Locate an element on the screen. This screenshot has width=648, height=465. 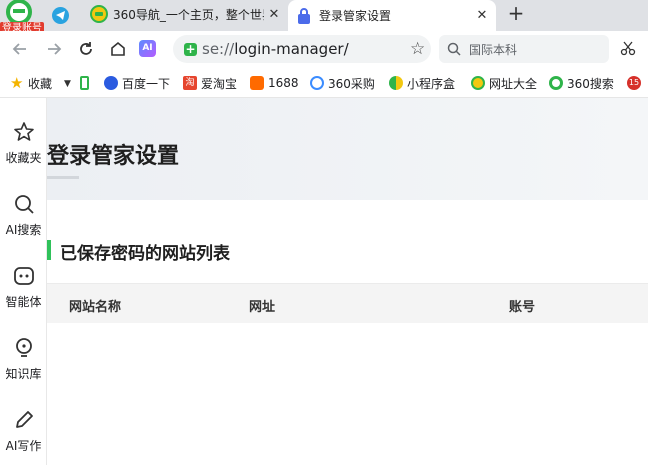
360-purchase-icon is located at coordinates (317, 83).